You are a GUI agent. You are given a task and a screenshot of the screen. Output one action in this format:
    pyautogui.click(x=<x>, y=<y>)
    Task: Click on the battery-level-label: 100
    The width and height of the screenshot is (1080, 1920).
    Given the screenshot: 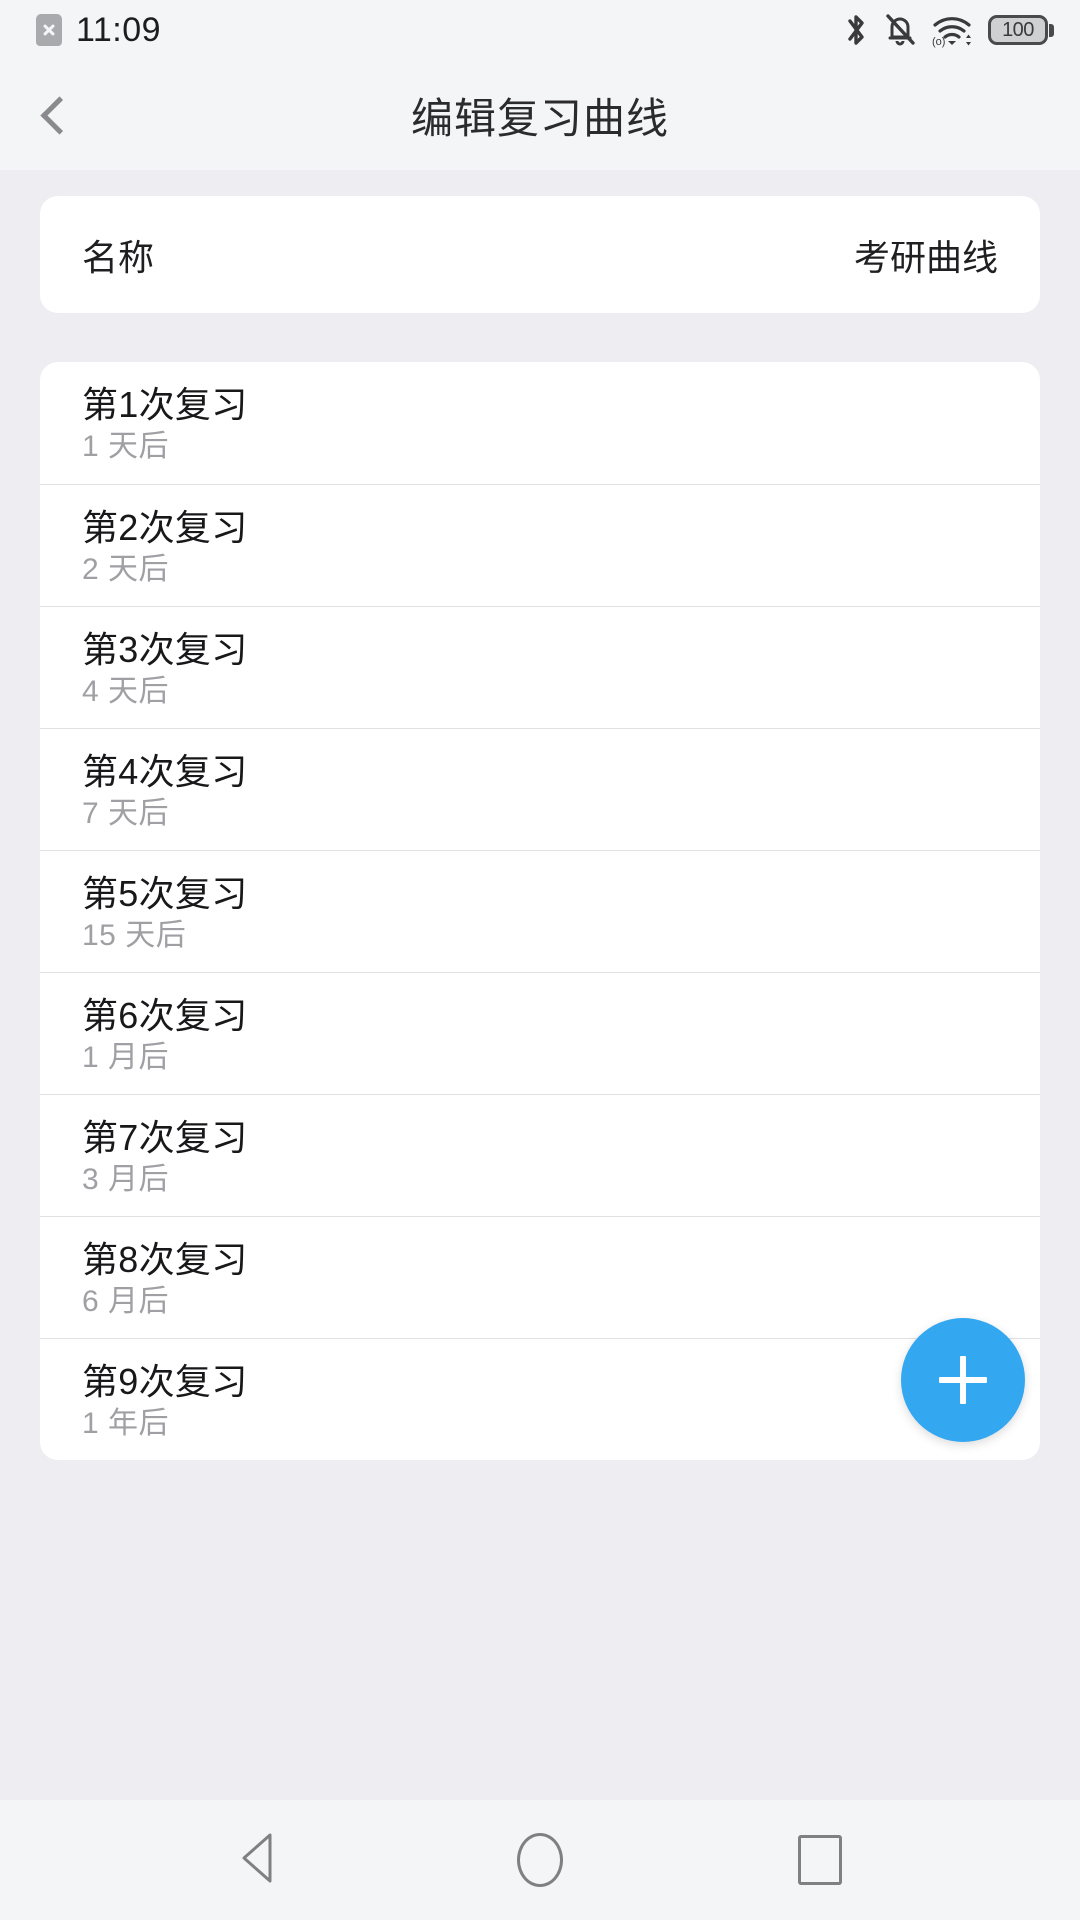 What is the action you would take?
    pyautogui.click(x=1018, y=30)
    